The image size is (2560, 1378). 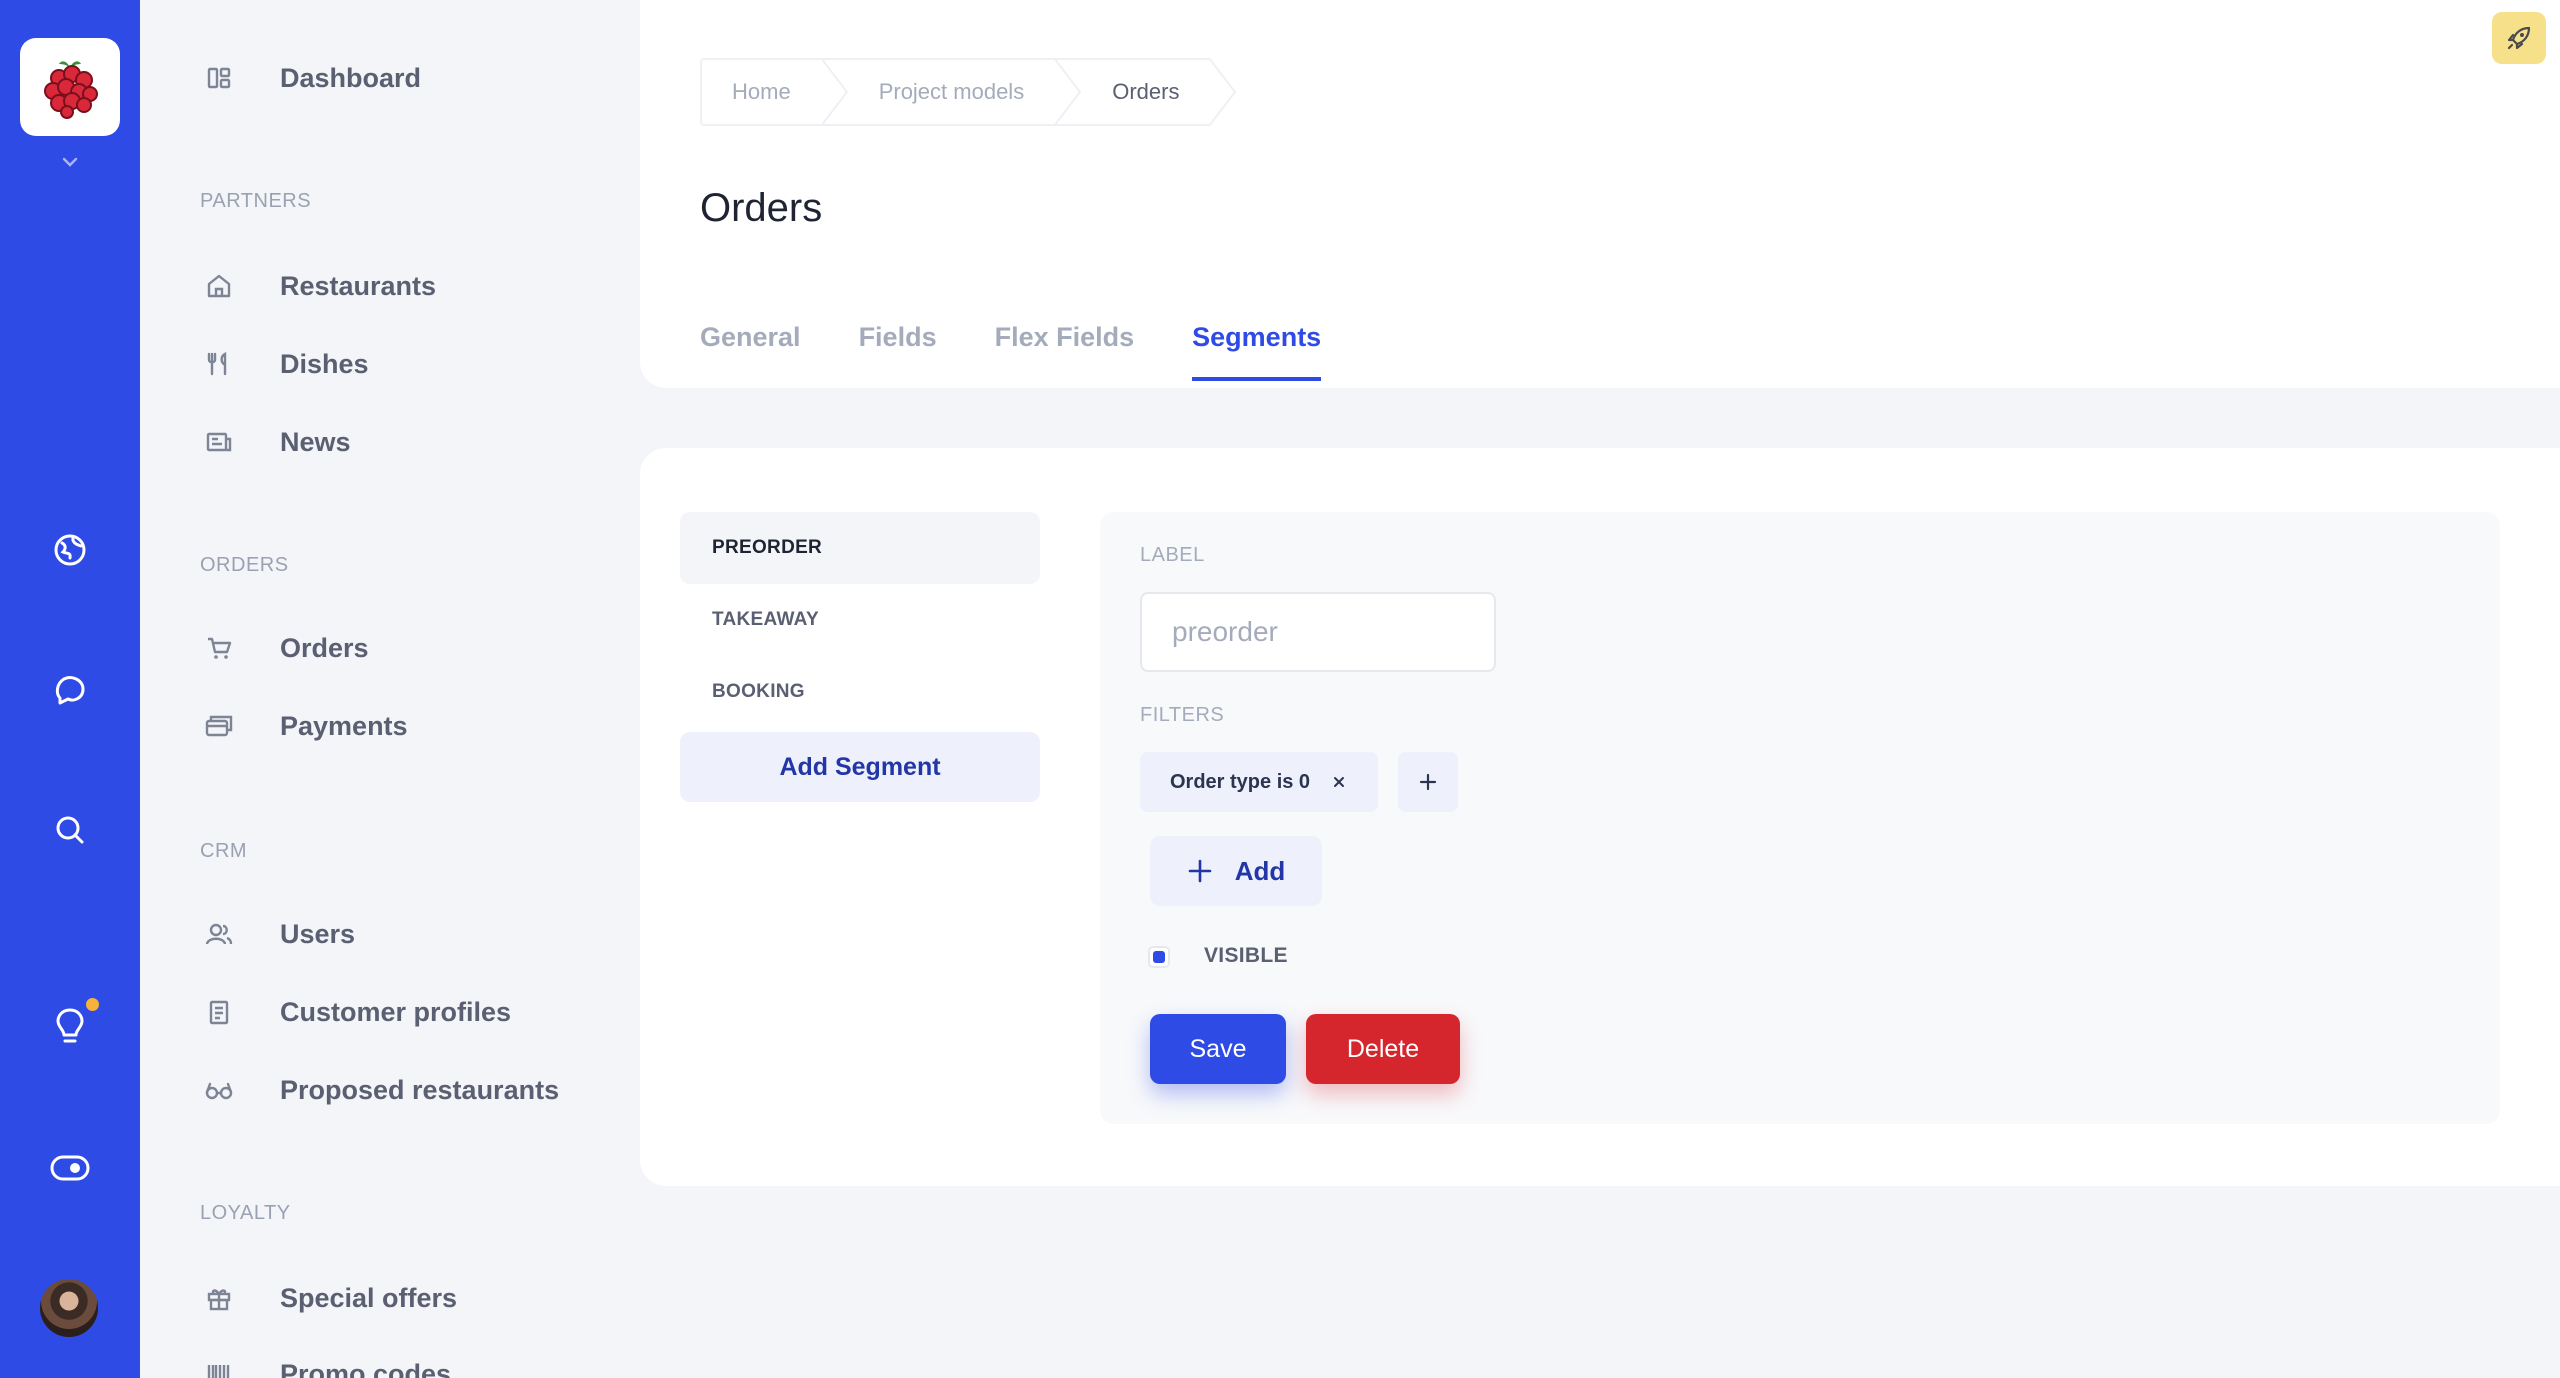 I want to click on nav-label: Dashboard, so click(x=351, y=77).